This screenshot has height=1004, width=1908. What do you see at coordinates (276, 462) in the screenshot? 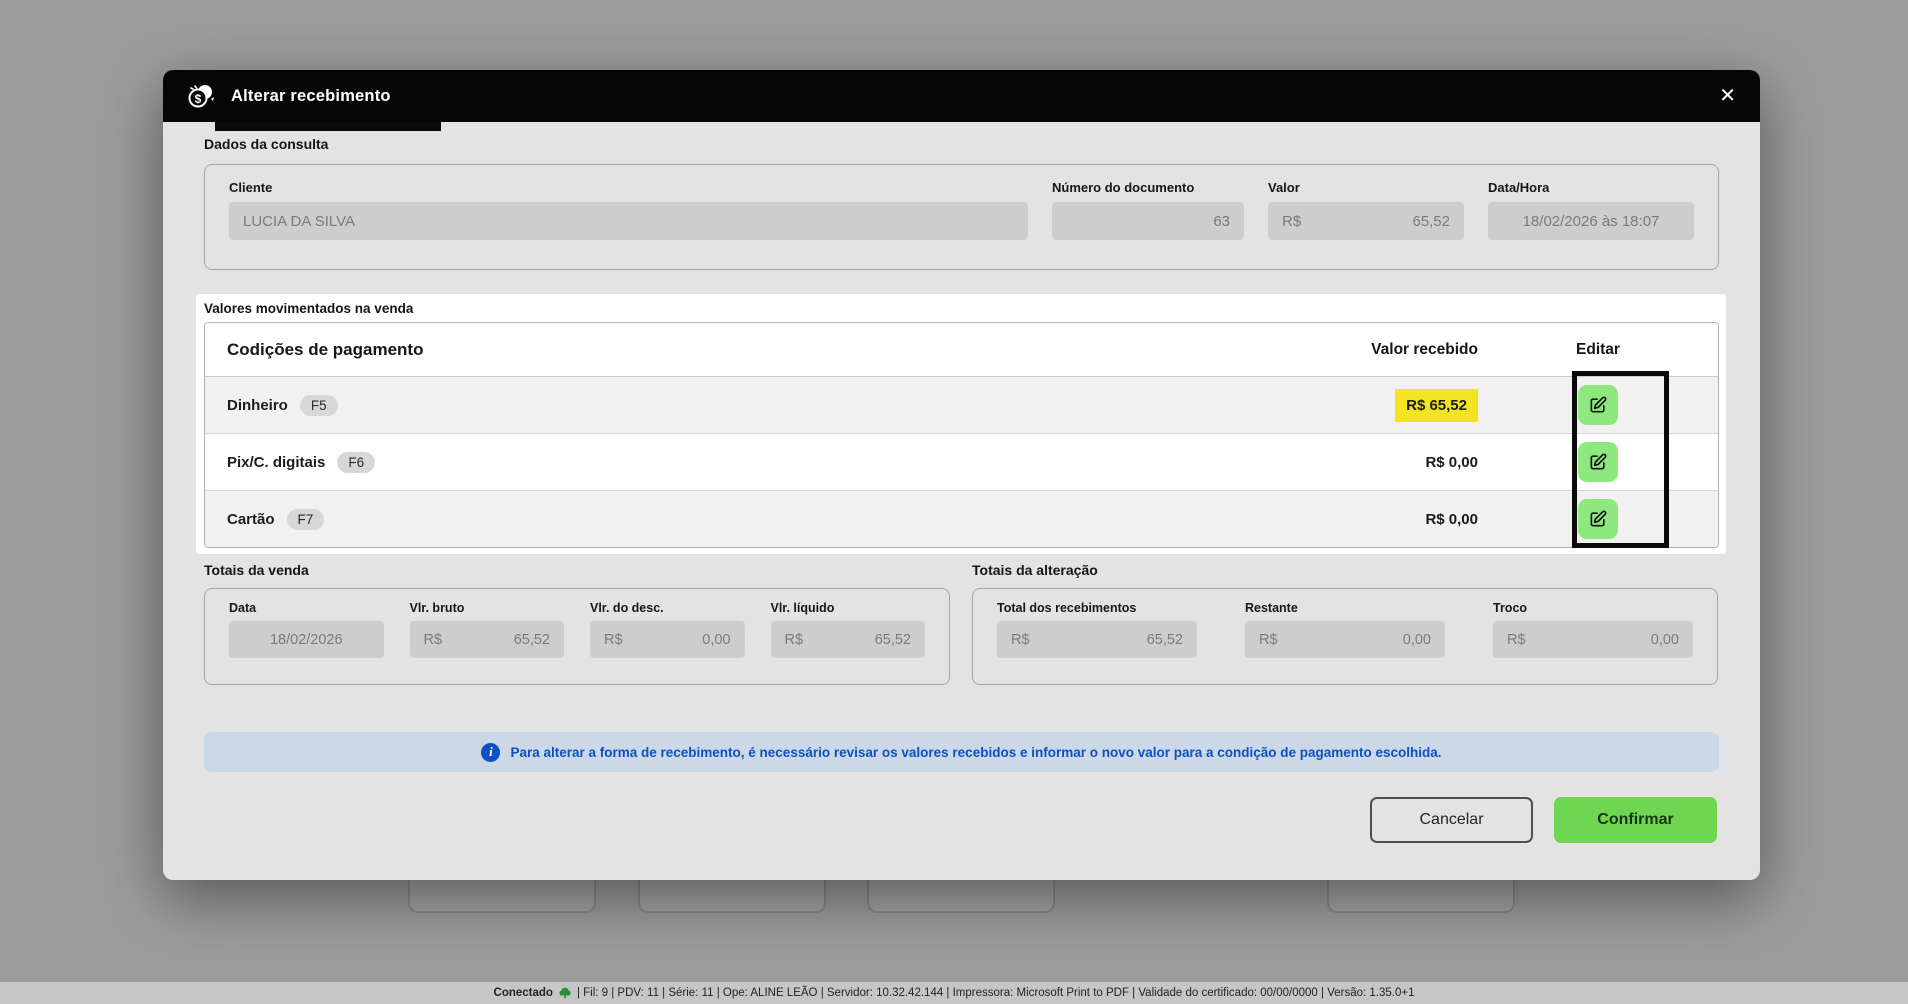
I see `payment-name: Pix/C. digitais` at bounding box center [276, 462].